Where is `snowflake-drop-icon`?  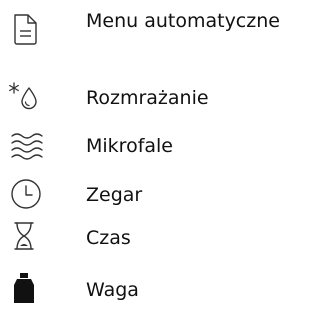 snowflake-drop-icon is located at coordinates (26, 96).